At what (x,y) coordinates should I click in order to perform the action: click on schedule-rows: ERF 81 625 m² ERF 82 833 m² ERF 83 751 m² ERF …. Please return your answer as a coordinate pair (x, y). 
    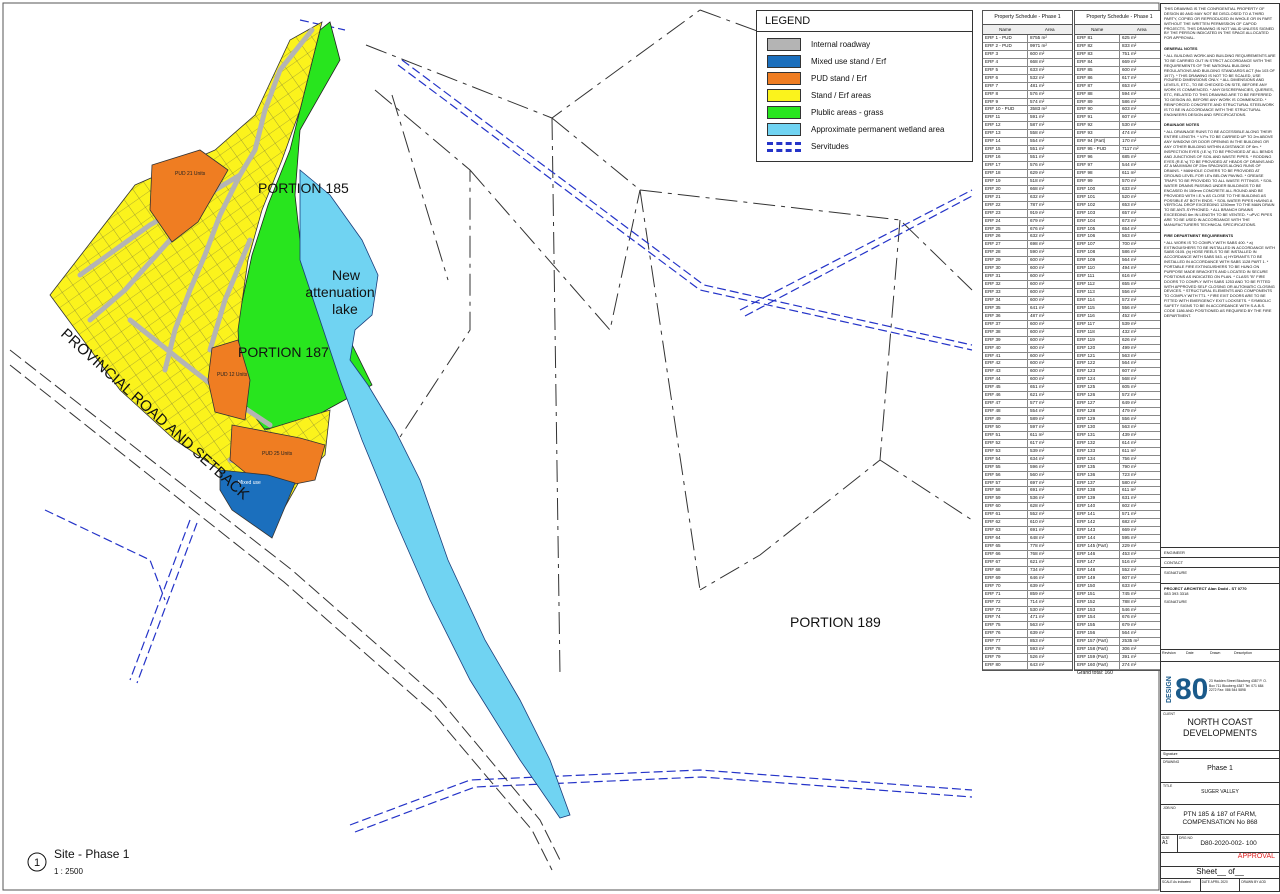
    Looking at the image, I should click on (1119, 352).